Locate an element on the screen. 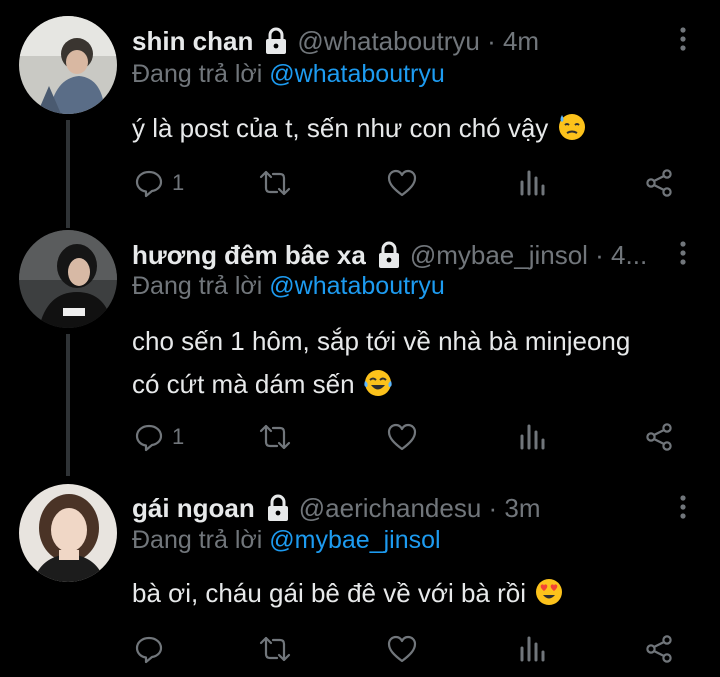 The height and width of the screenshot is (677, 720). tweet-text-line: bà ơi, cháu gái bê đê về với bà rồi is located at coordinates (329, 593).